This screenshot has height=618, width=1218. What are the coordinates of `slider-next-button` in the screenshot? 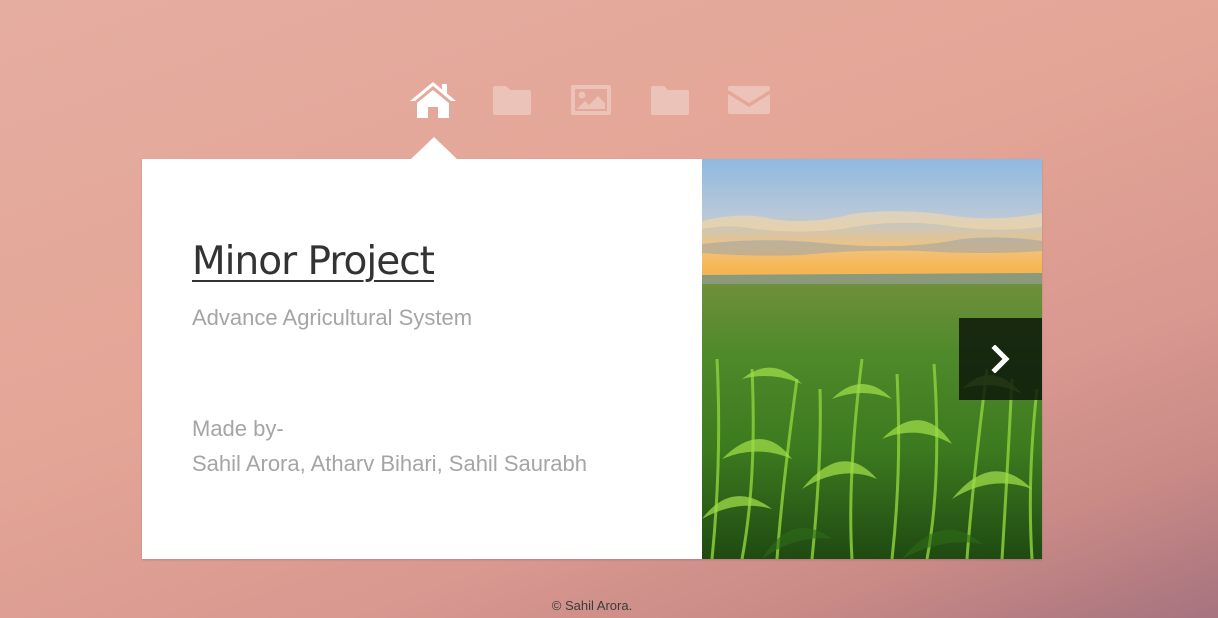 It's located at (1000, 359).